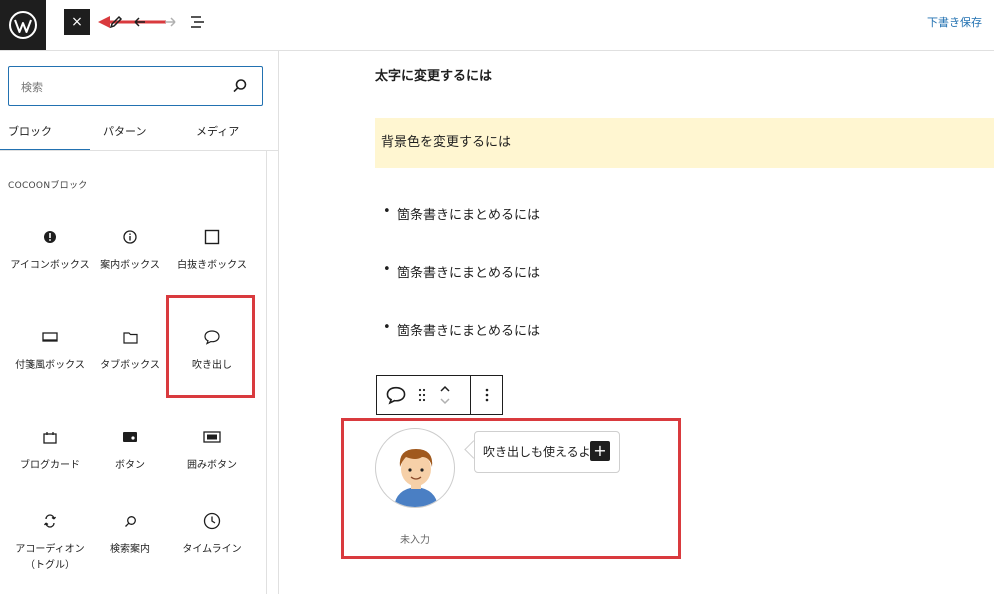  I want to click on bold-paragraph: 太字に変更するには, so click(433, 74).